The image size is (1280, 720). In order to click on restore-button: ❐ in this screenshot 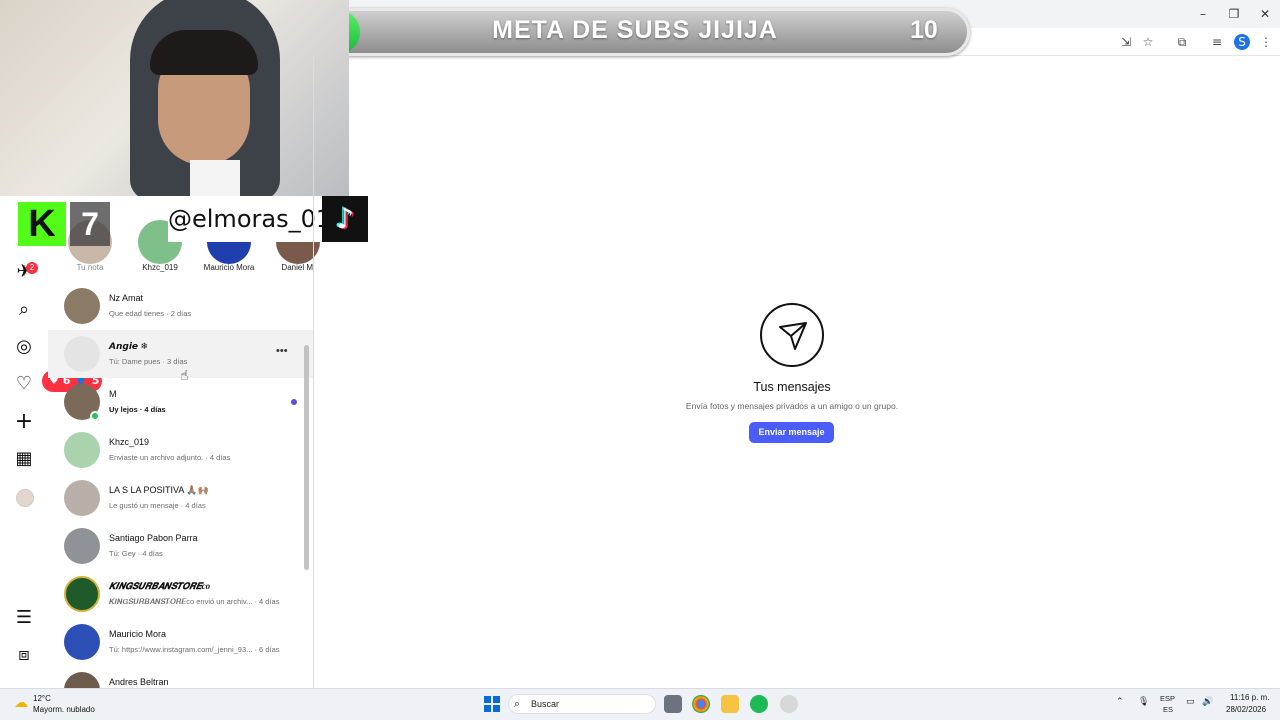, I will do `click(1234, 14)`.